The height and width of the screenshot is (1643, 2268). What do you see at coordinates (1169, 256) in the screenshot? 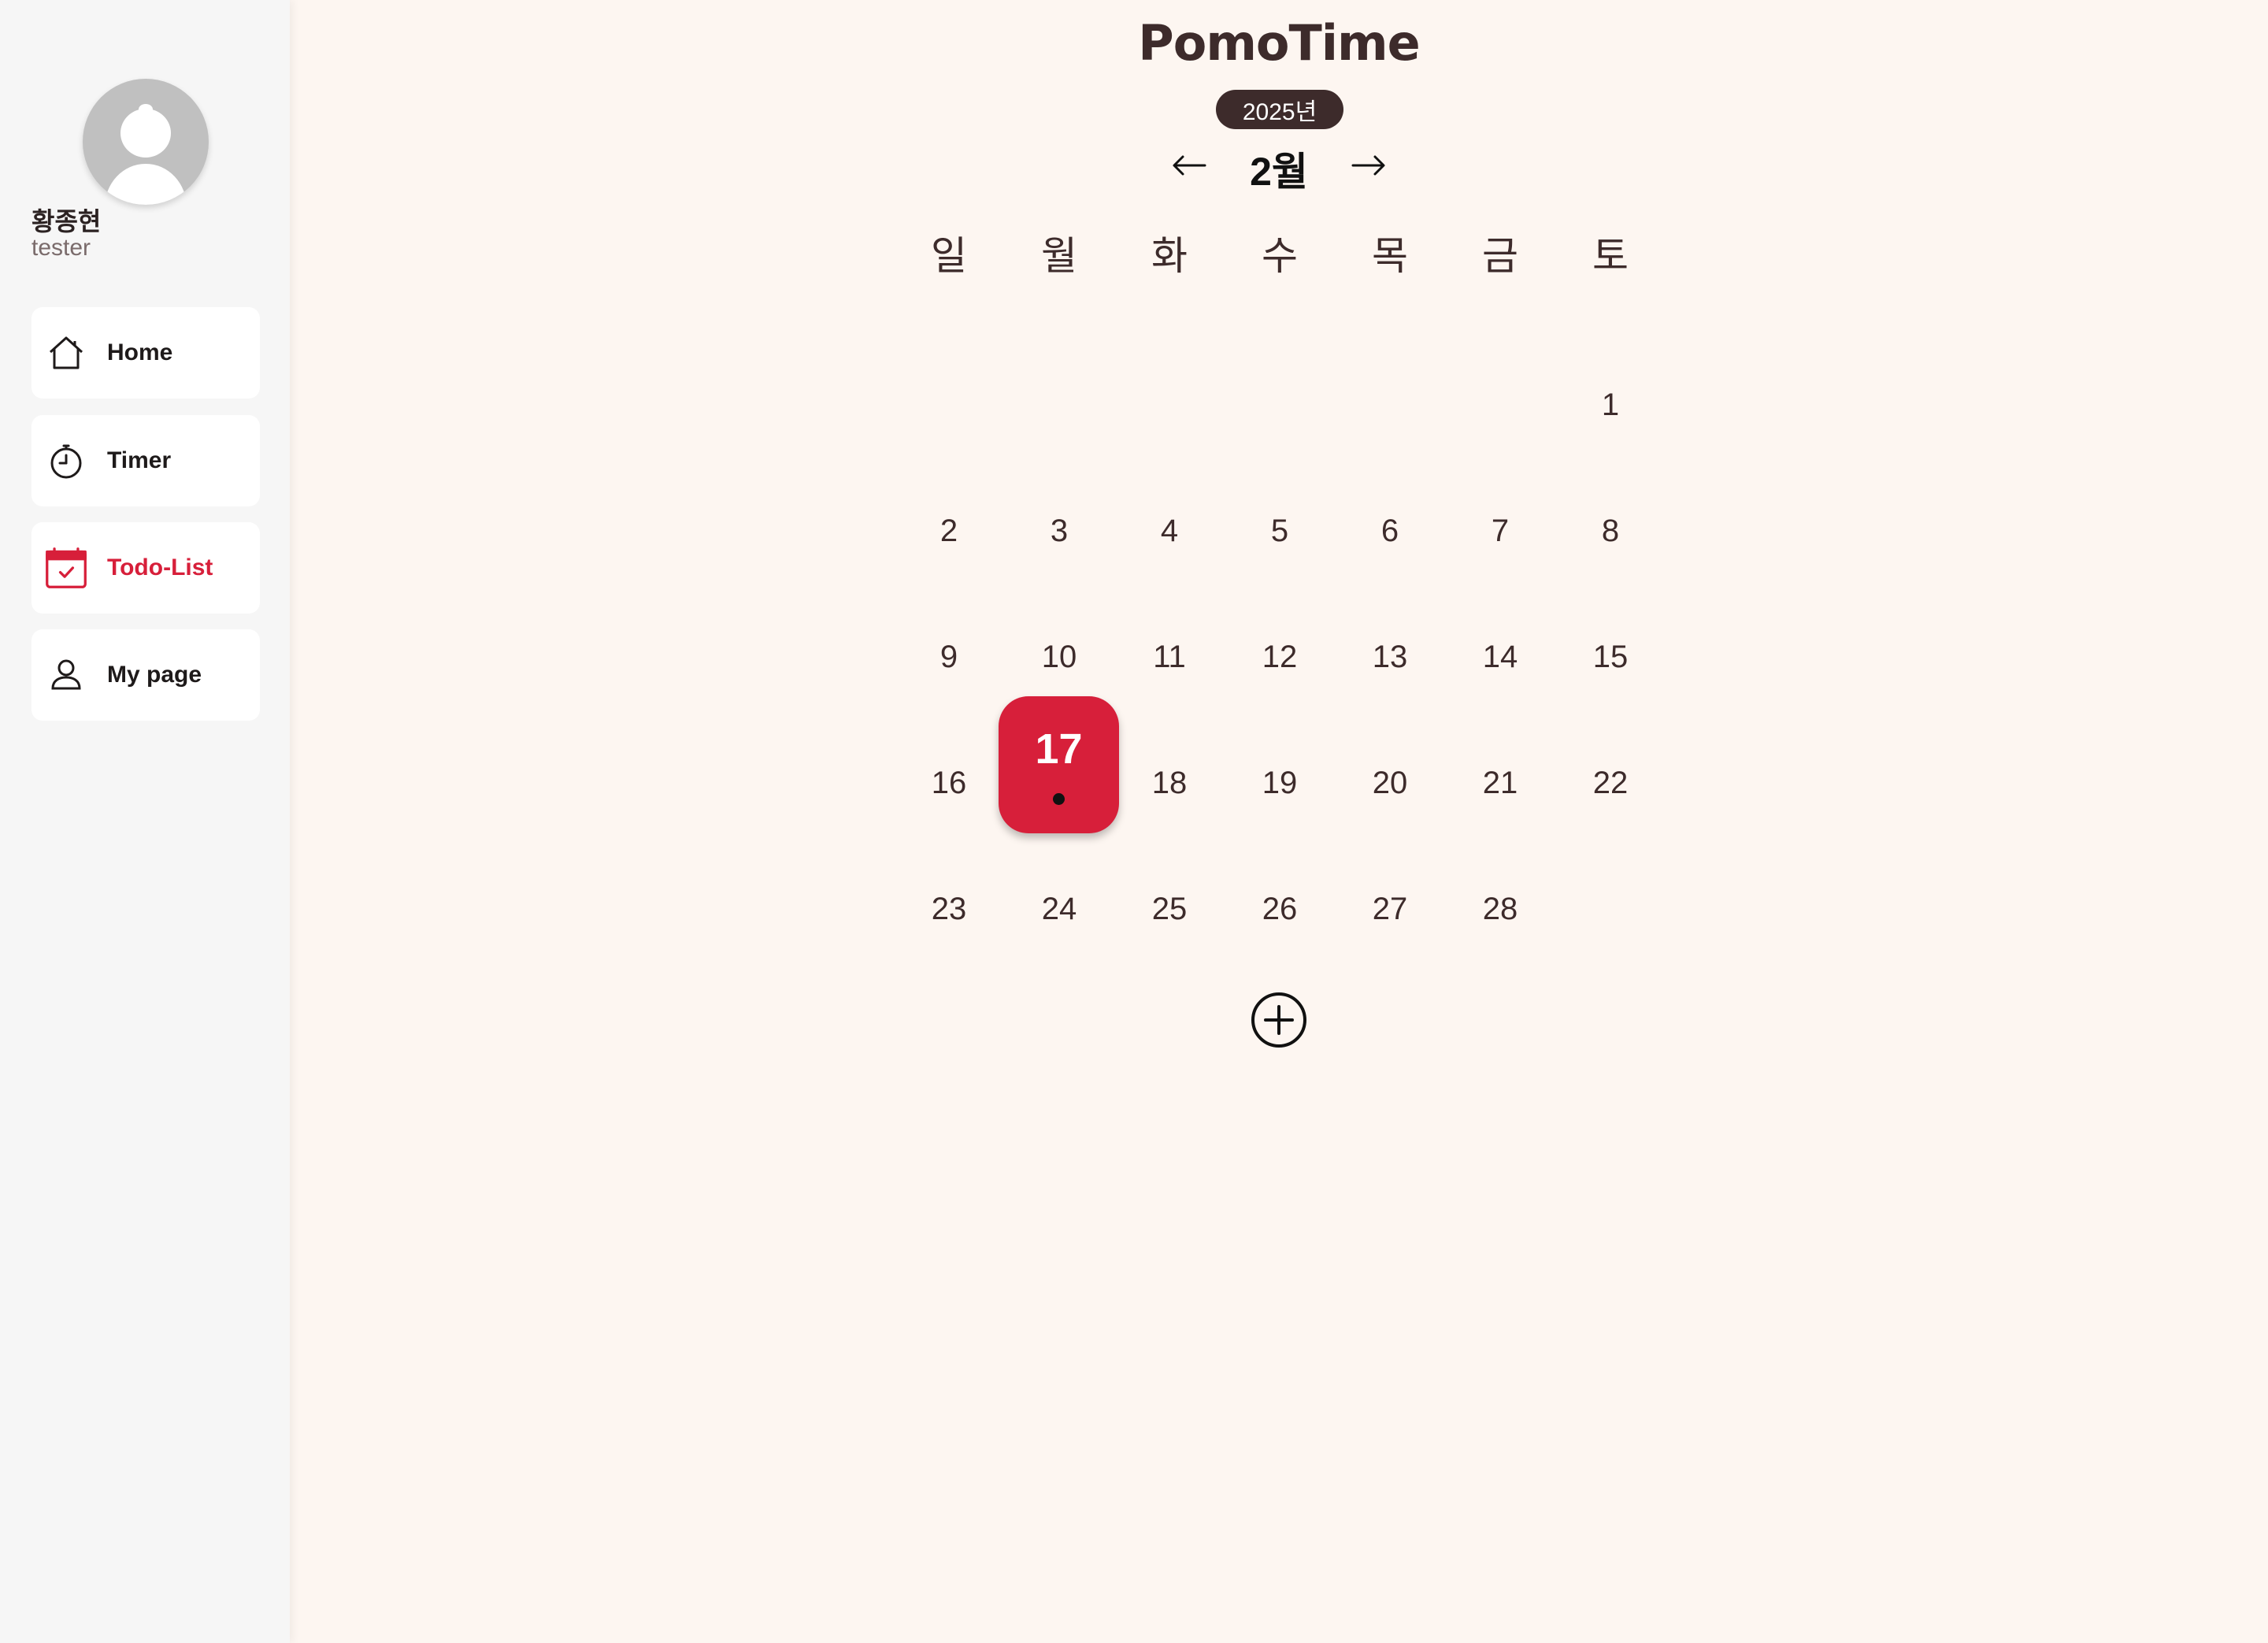
I see `weekday-tue: 화` at bounding box center [1169, 256].